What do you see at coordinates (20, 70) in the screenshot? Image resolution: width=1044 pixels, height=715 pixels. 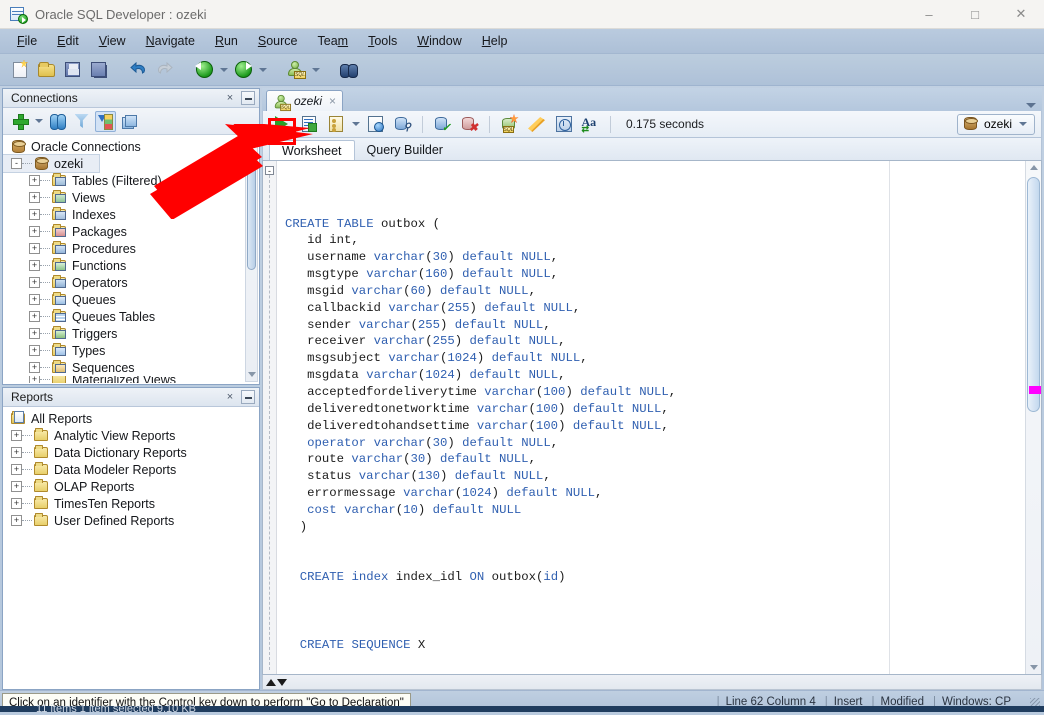 I see `new-icon` at bounding box center [20, 70].